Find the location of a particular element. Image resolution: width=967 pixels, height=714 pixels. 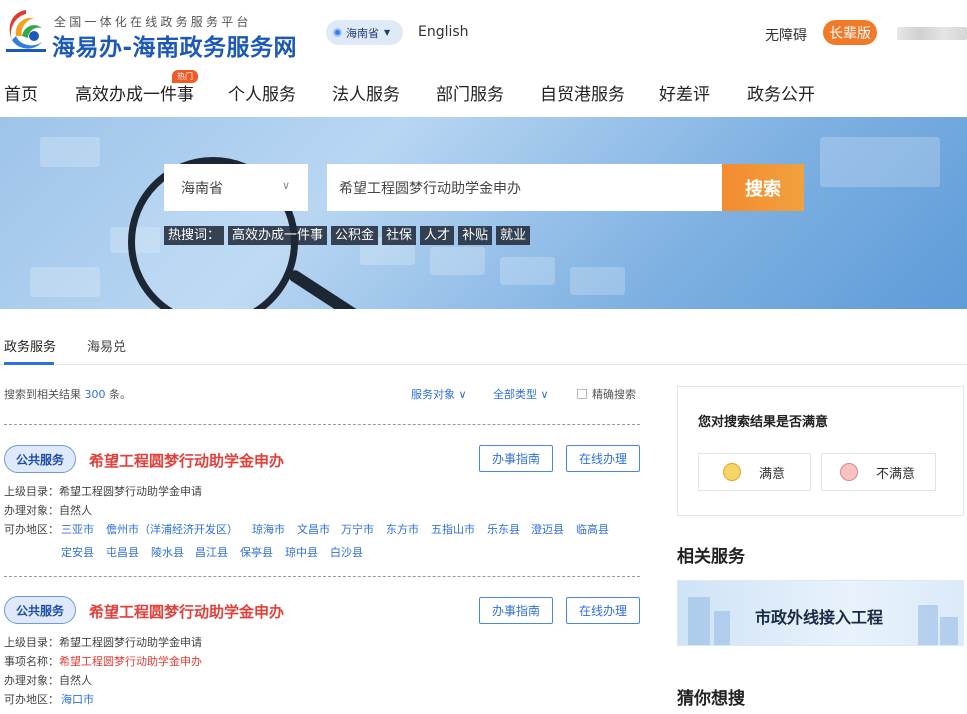

search-input: 希望工程圆梦行动助学金申办 is located at coordinates (524, 187).